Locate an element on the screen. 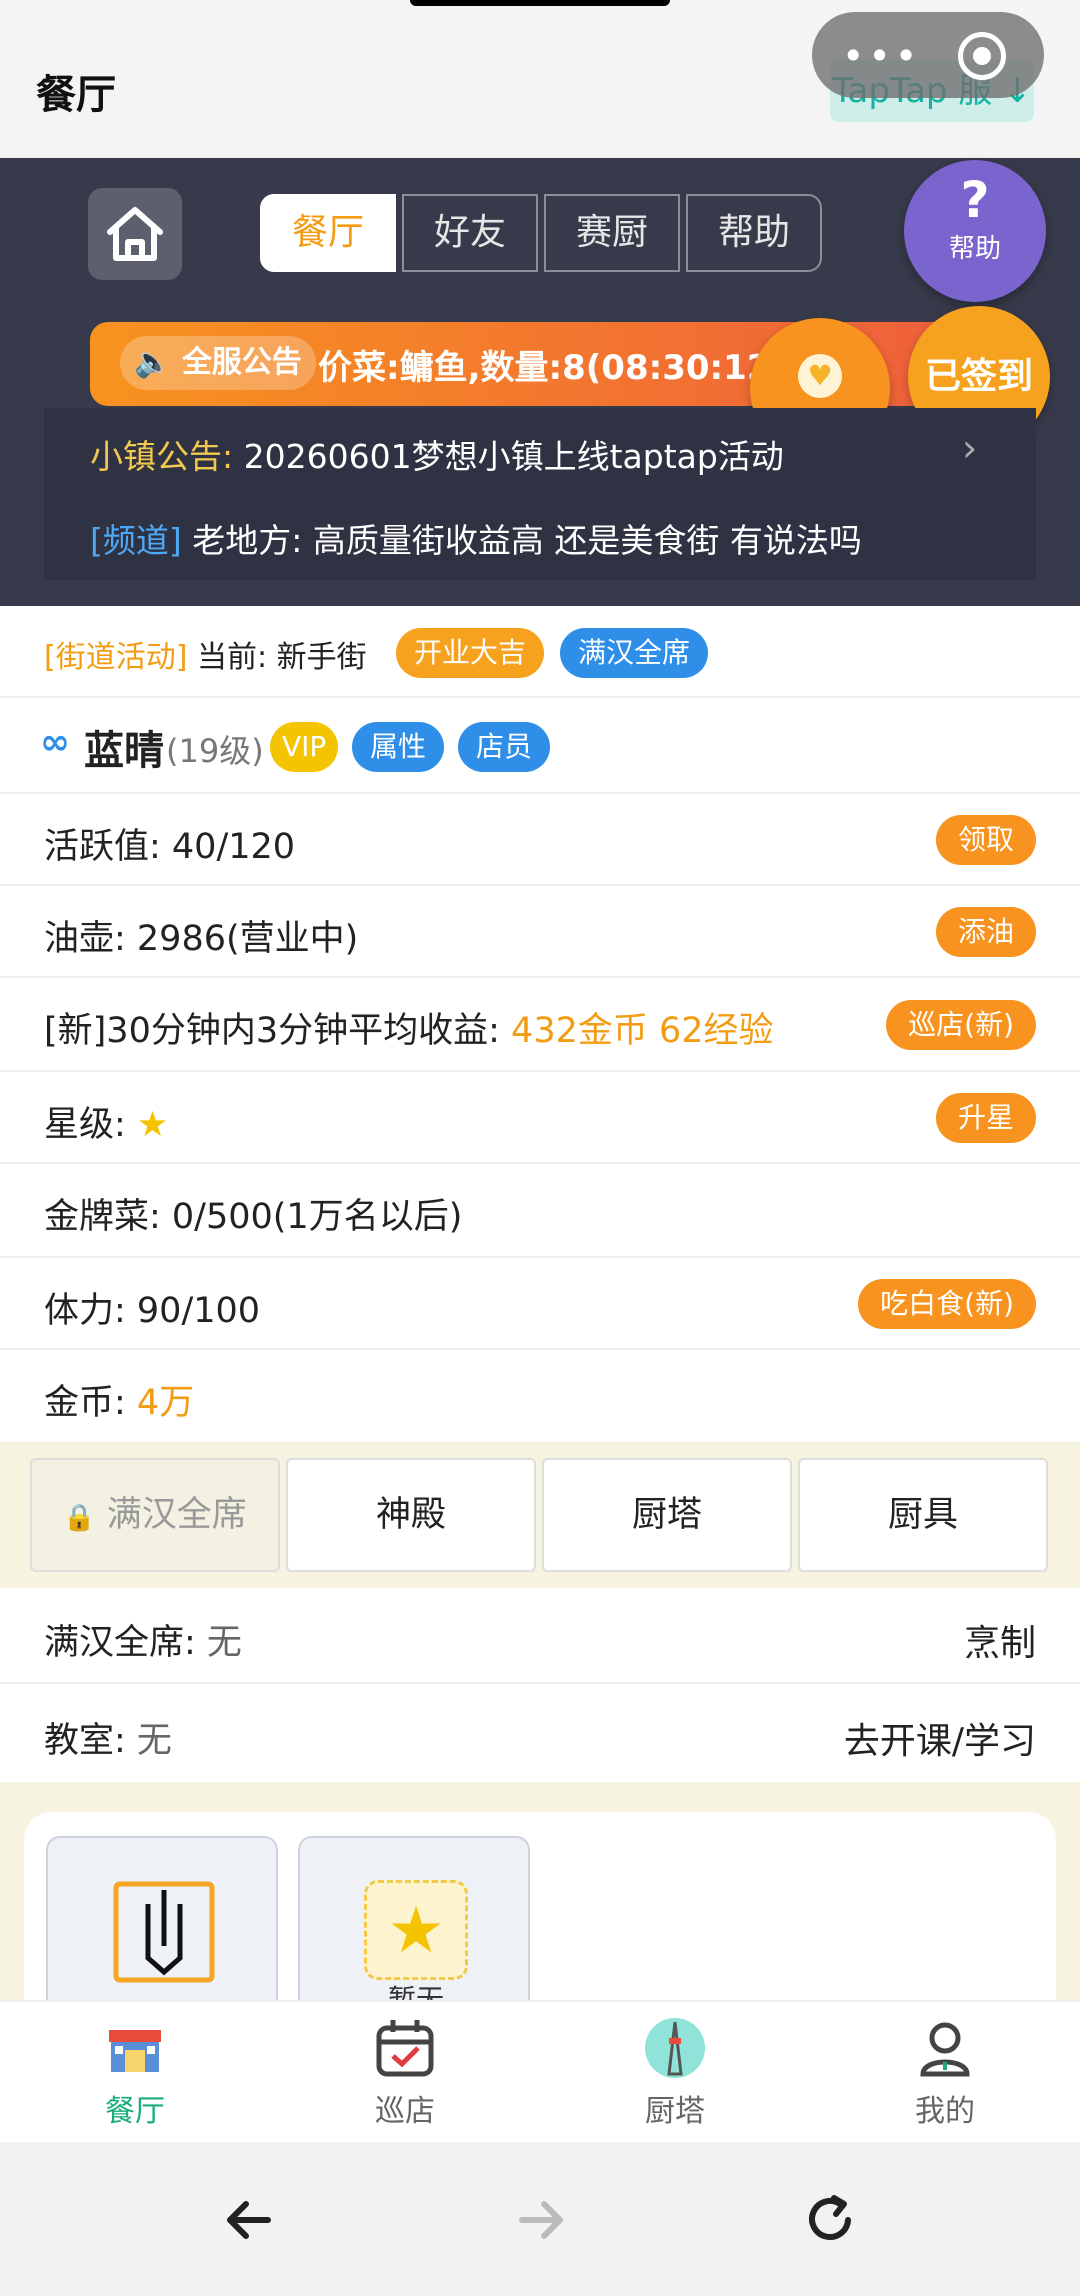 This screenshot has width=1080, height=2296. street-activity-row: [街道活动] 当前: 新手街 开业大吉 满汉全席 is located at coordinates (540, 652).